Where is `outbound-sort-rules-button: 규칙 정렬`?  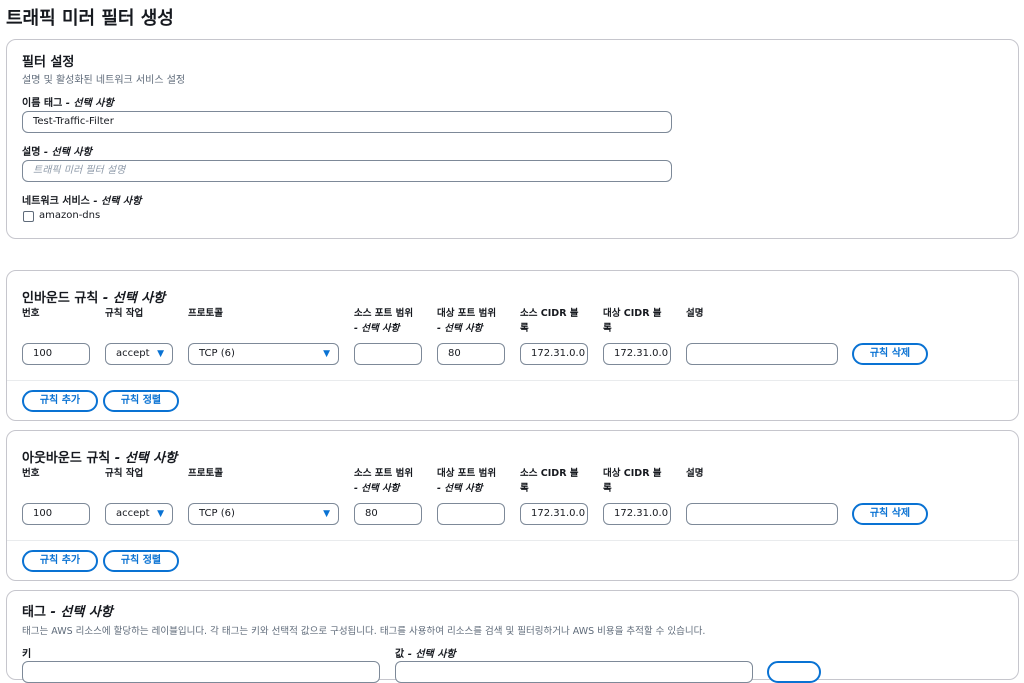 outbound-sort-rules-button: 규칙 정렬 is located at coordinates (141, 561).